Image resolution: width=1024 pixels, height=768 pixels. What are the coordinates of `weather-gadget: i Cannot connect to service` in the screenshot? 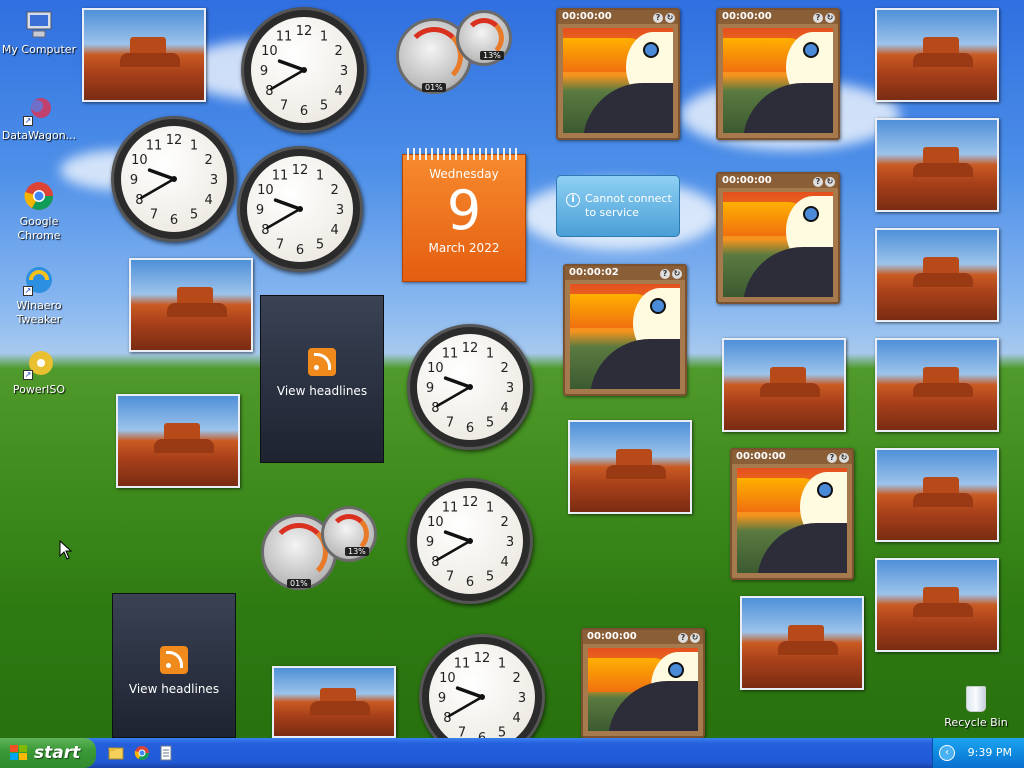 It's located at (618, 206).